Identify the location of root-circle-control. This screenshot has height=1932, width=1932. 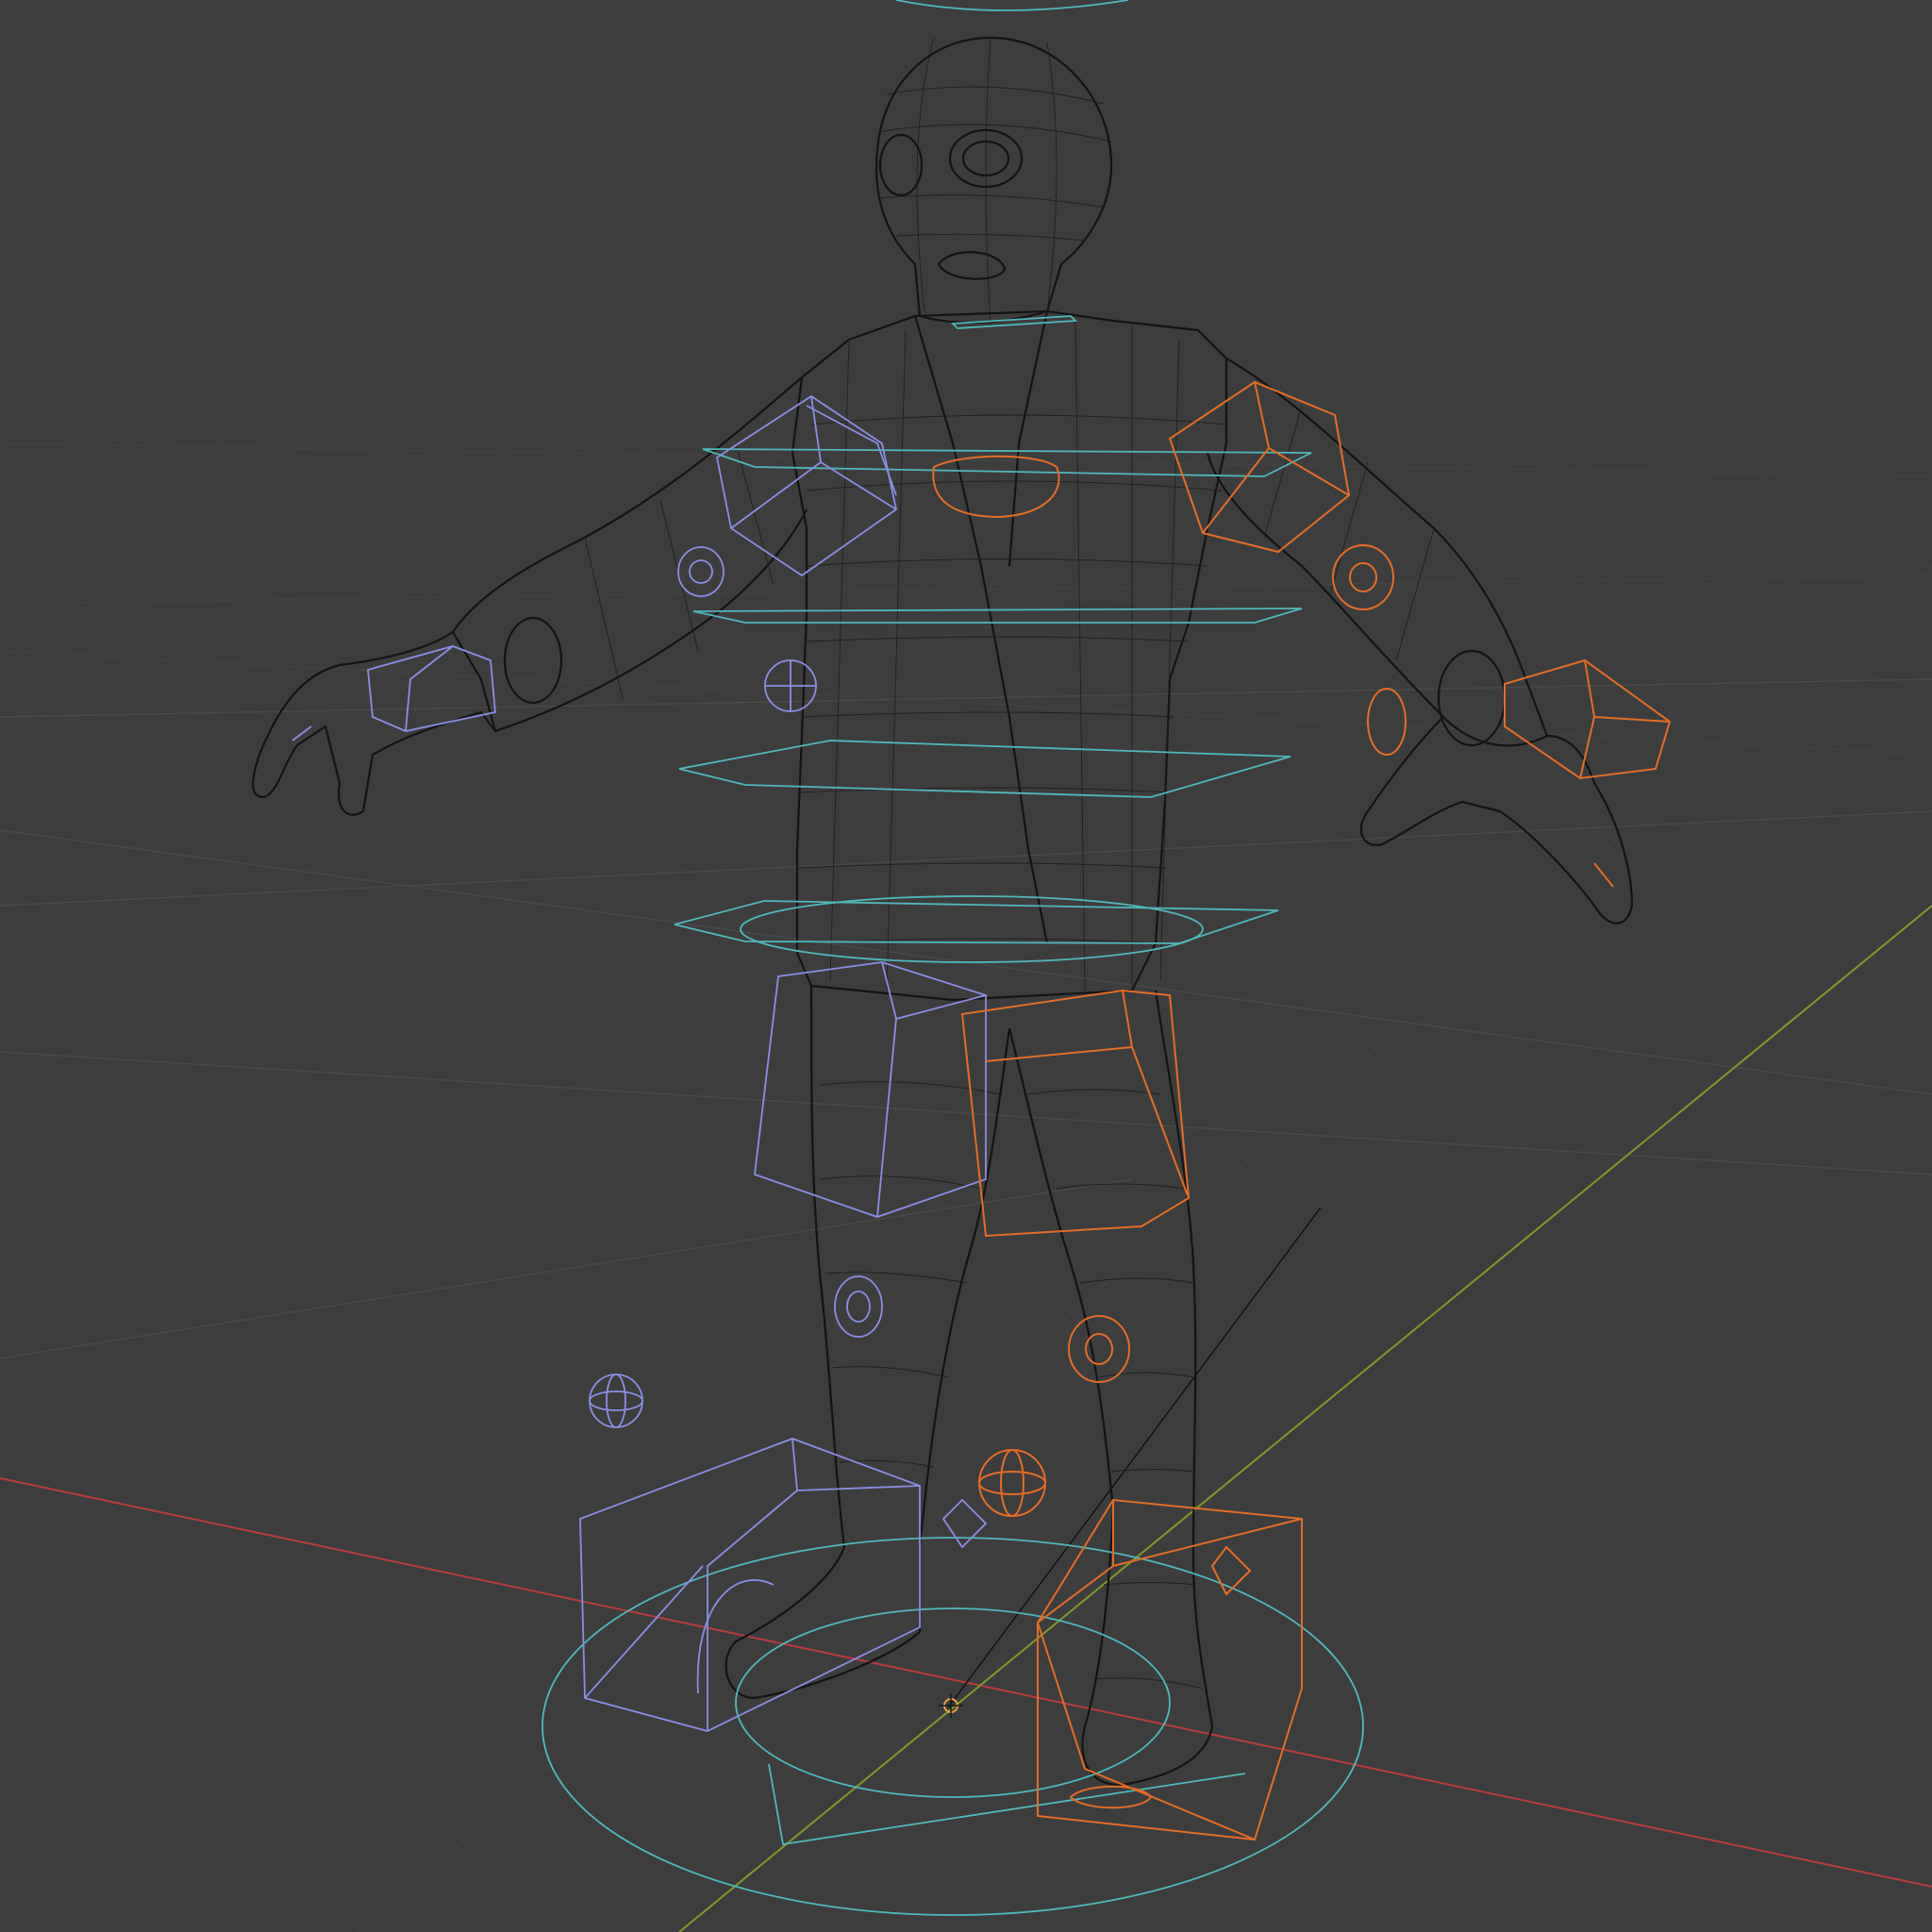
(953, 1726).